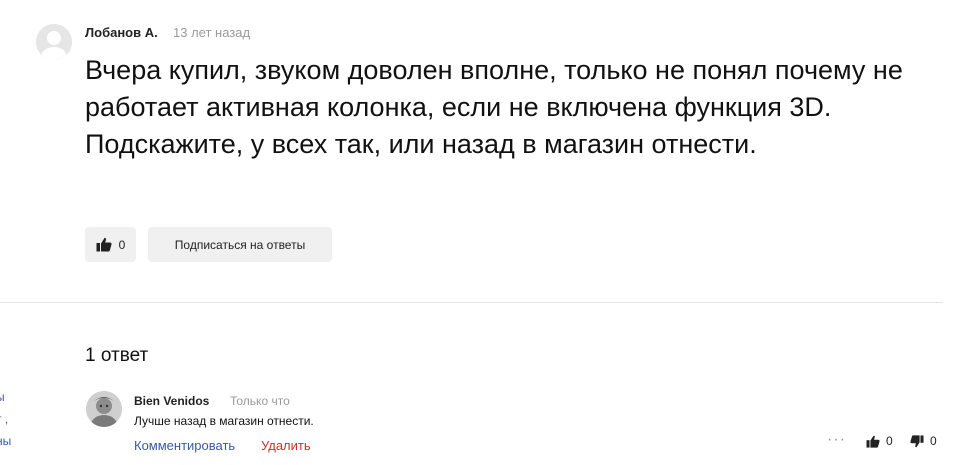 The width and height of the screenshot is (961, 465). I want to click on question-like-button: 0, so click(110, 244).